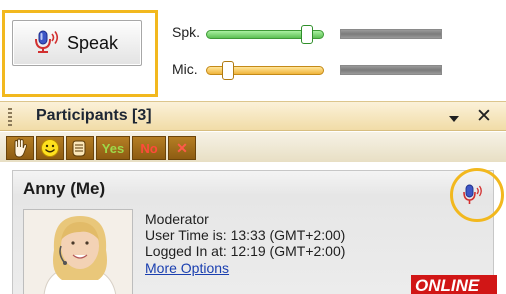 The height and width of the screenshot is (294, 506). What do you see at coordinates (227, 70) in the screenshot?
I see `mic-slider-thumb` at bounding box center [227, 70].